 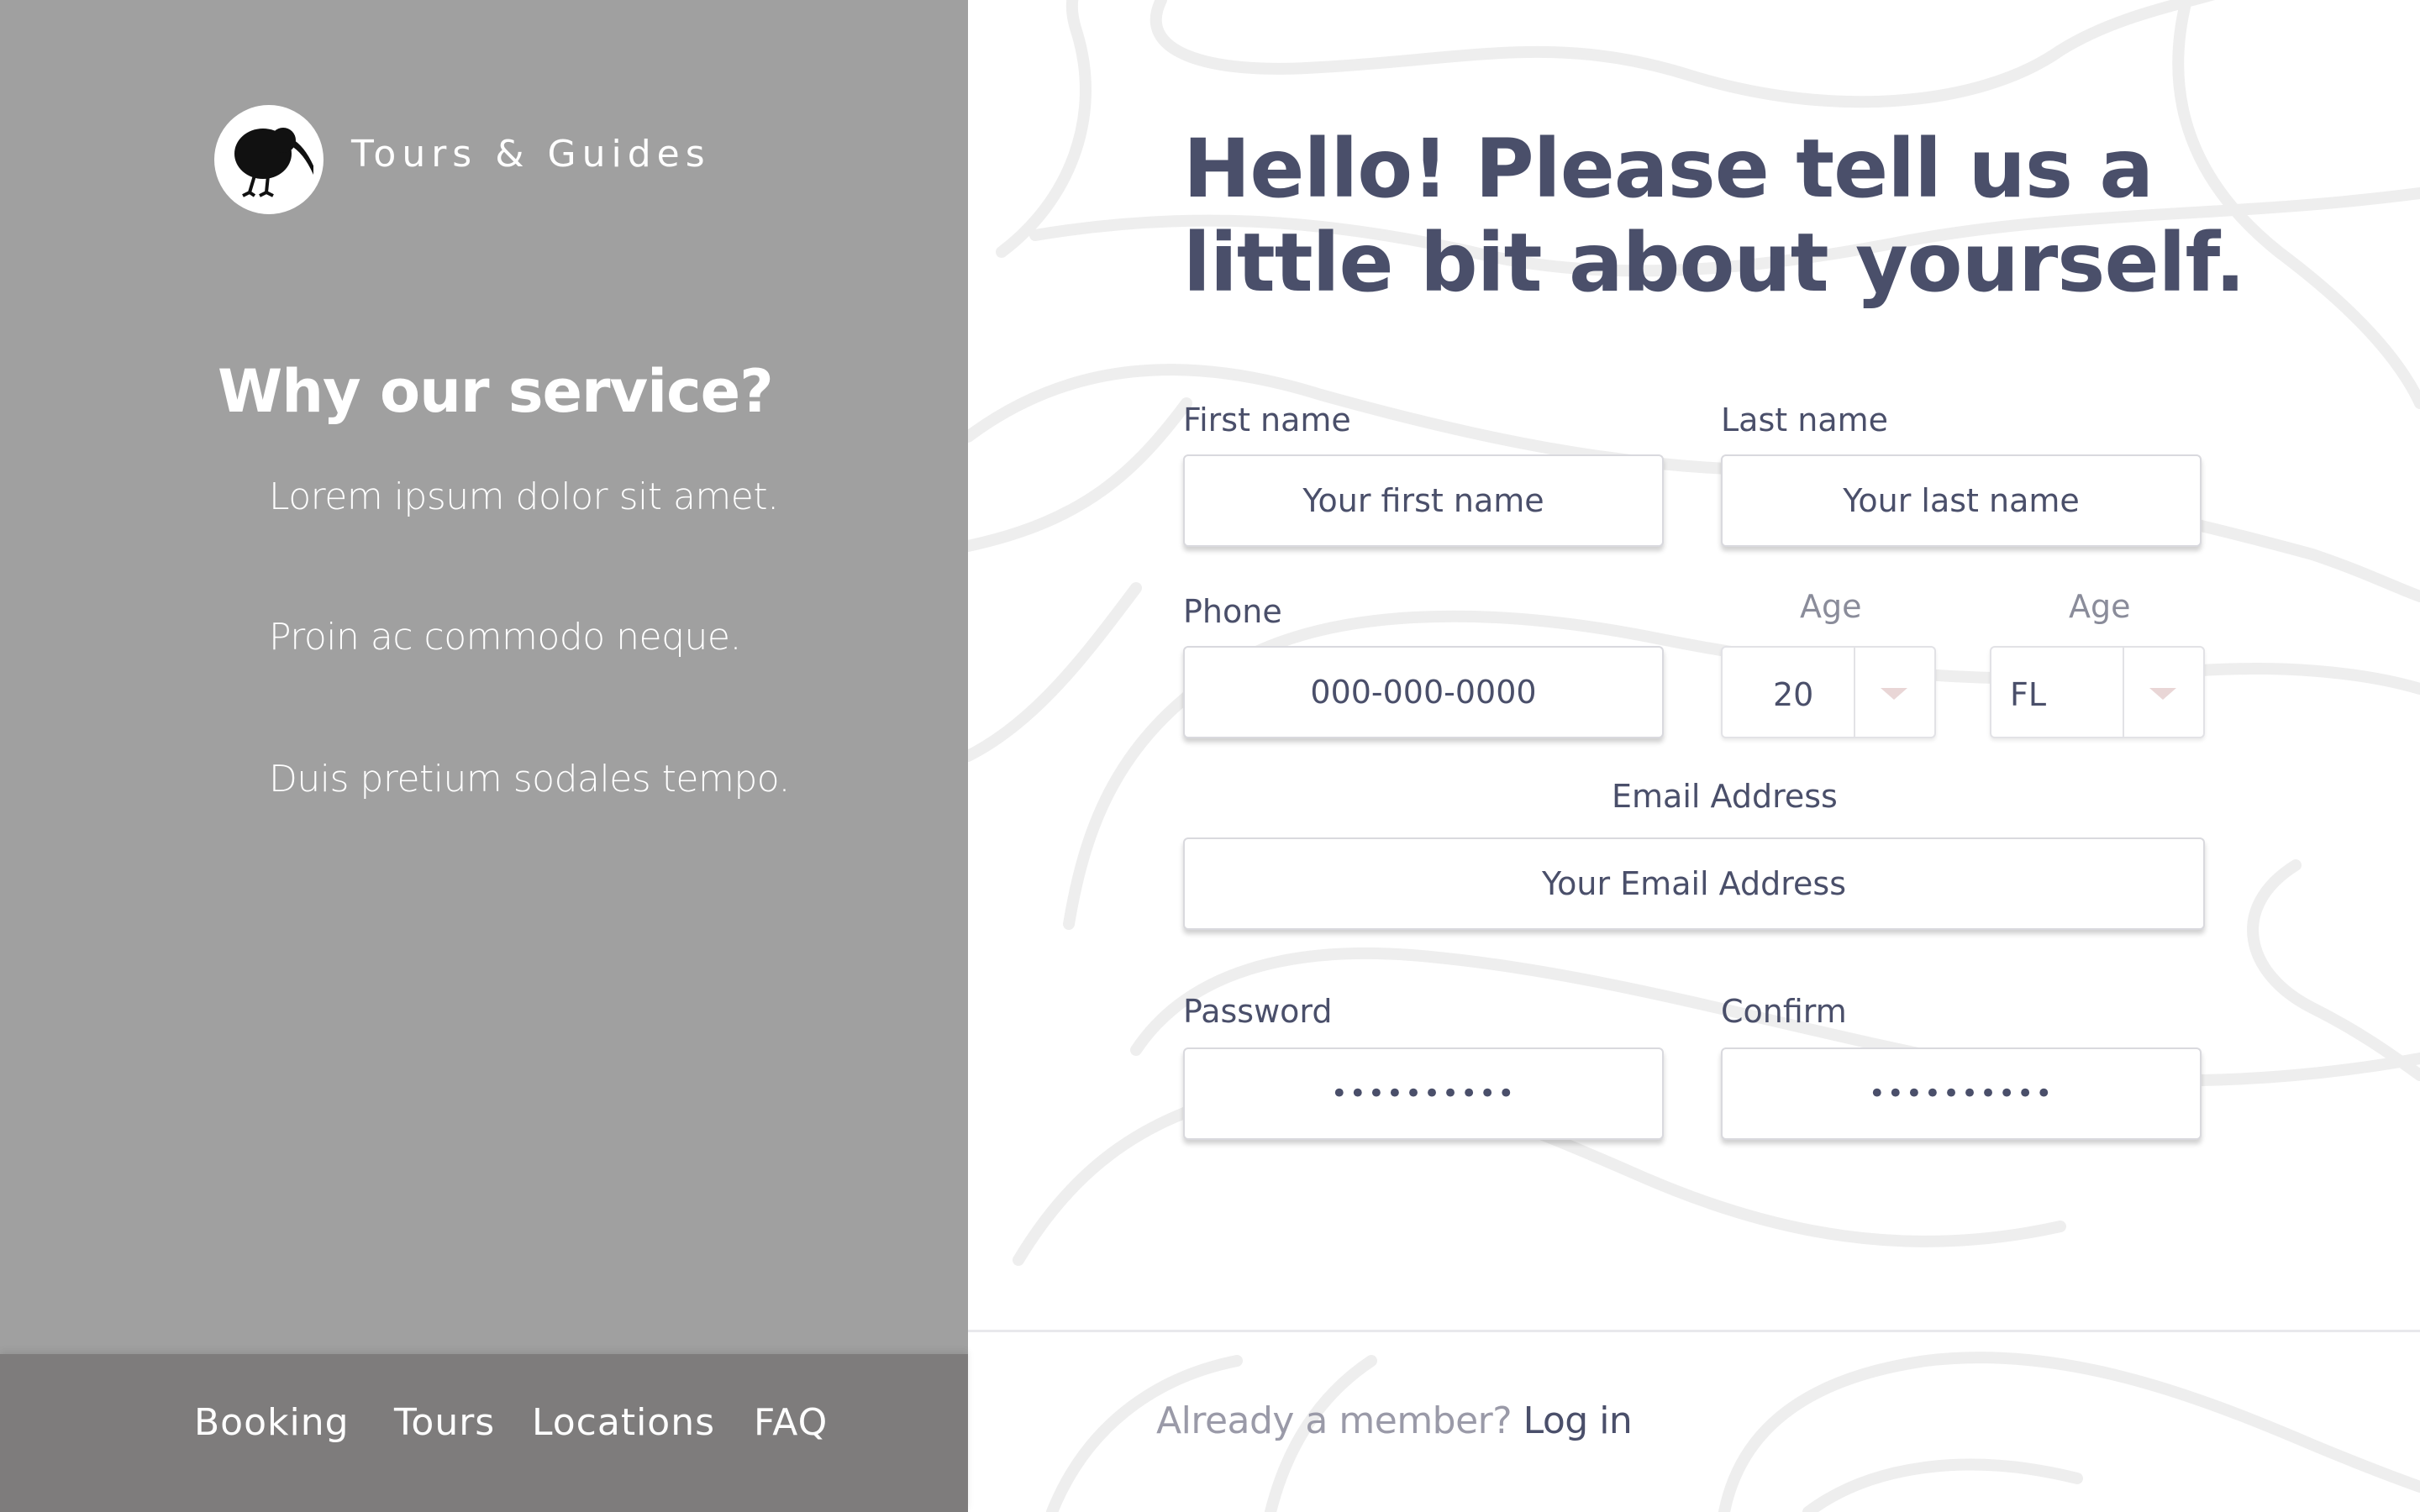 What do you see at coordinates (1423, 500) in the screenshot?
I see `first-name-input: Your first name` at bounding box center [1423, 500].